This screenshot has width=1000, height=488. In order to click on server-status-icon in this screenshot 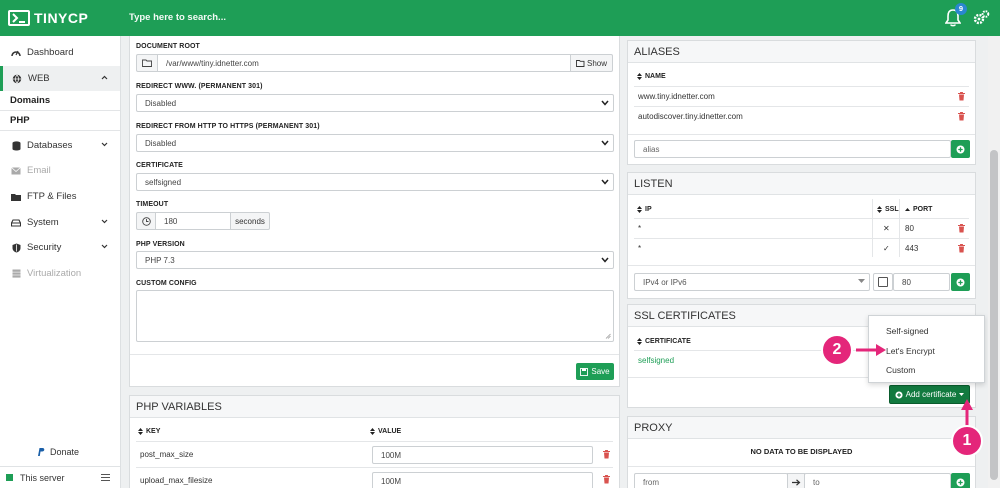, I will do `click(9, 477)`.